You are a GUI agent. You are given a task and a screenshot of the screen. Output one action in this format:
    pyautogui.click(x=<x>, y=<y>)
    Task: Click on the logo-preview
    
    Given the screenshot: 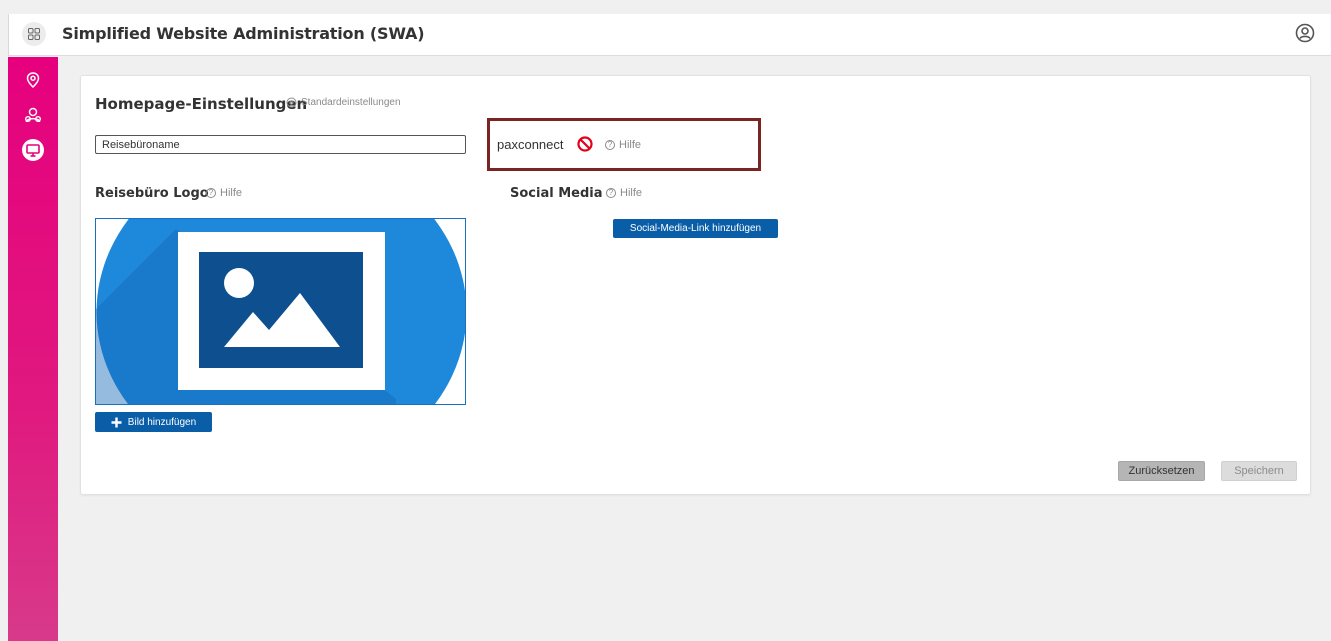 What is the action you would take?
    pyautogui.click(x=280, y=311)
    